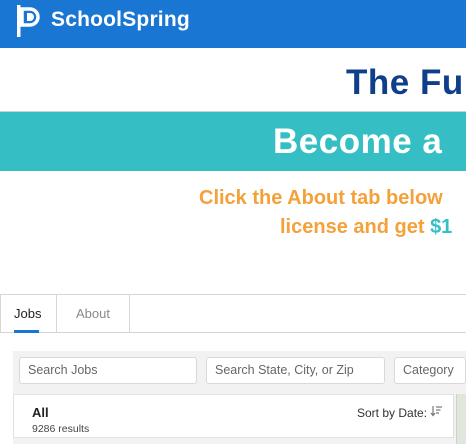  I want to click on banner-promo-line-2-text: license and get, so click(355, 227).